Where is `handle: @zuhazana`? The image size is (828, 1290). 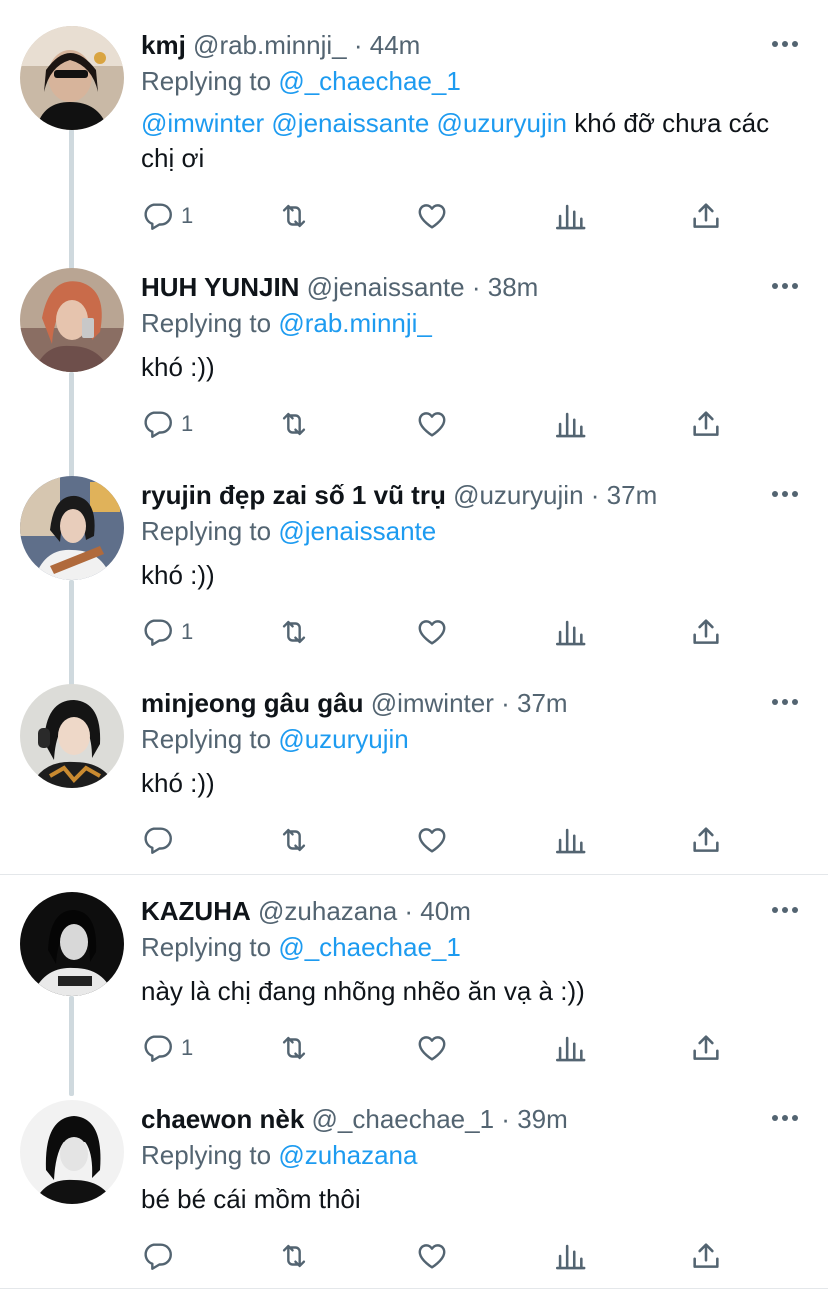
handle: @zuhazana is located at coordinates (327, 911).